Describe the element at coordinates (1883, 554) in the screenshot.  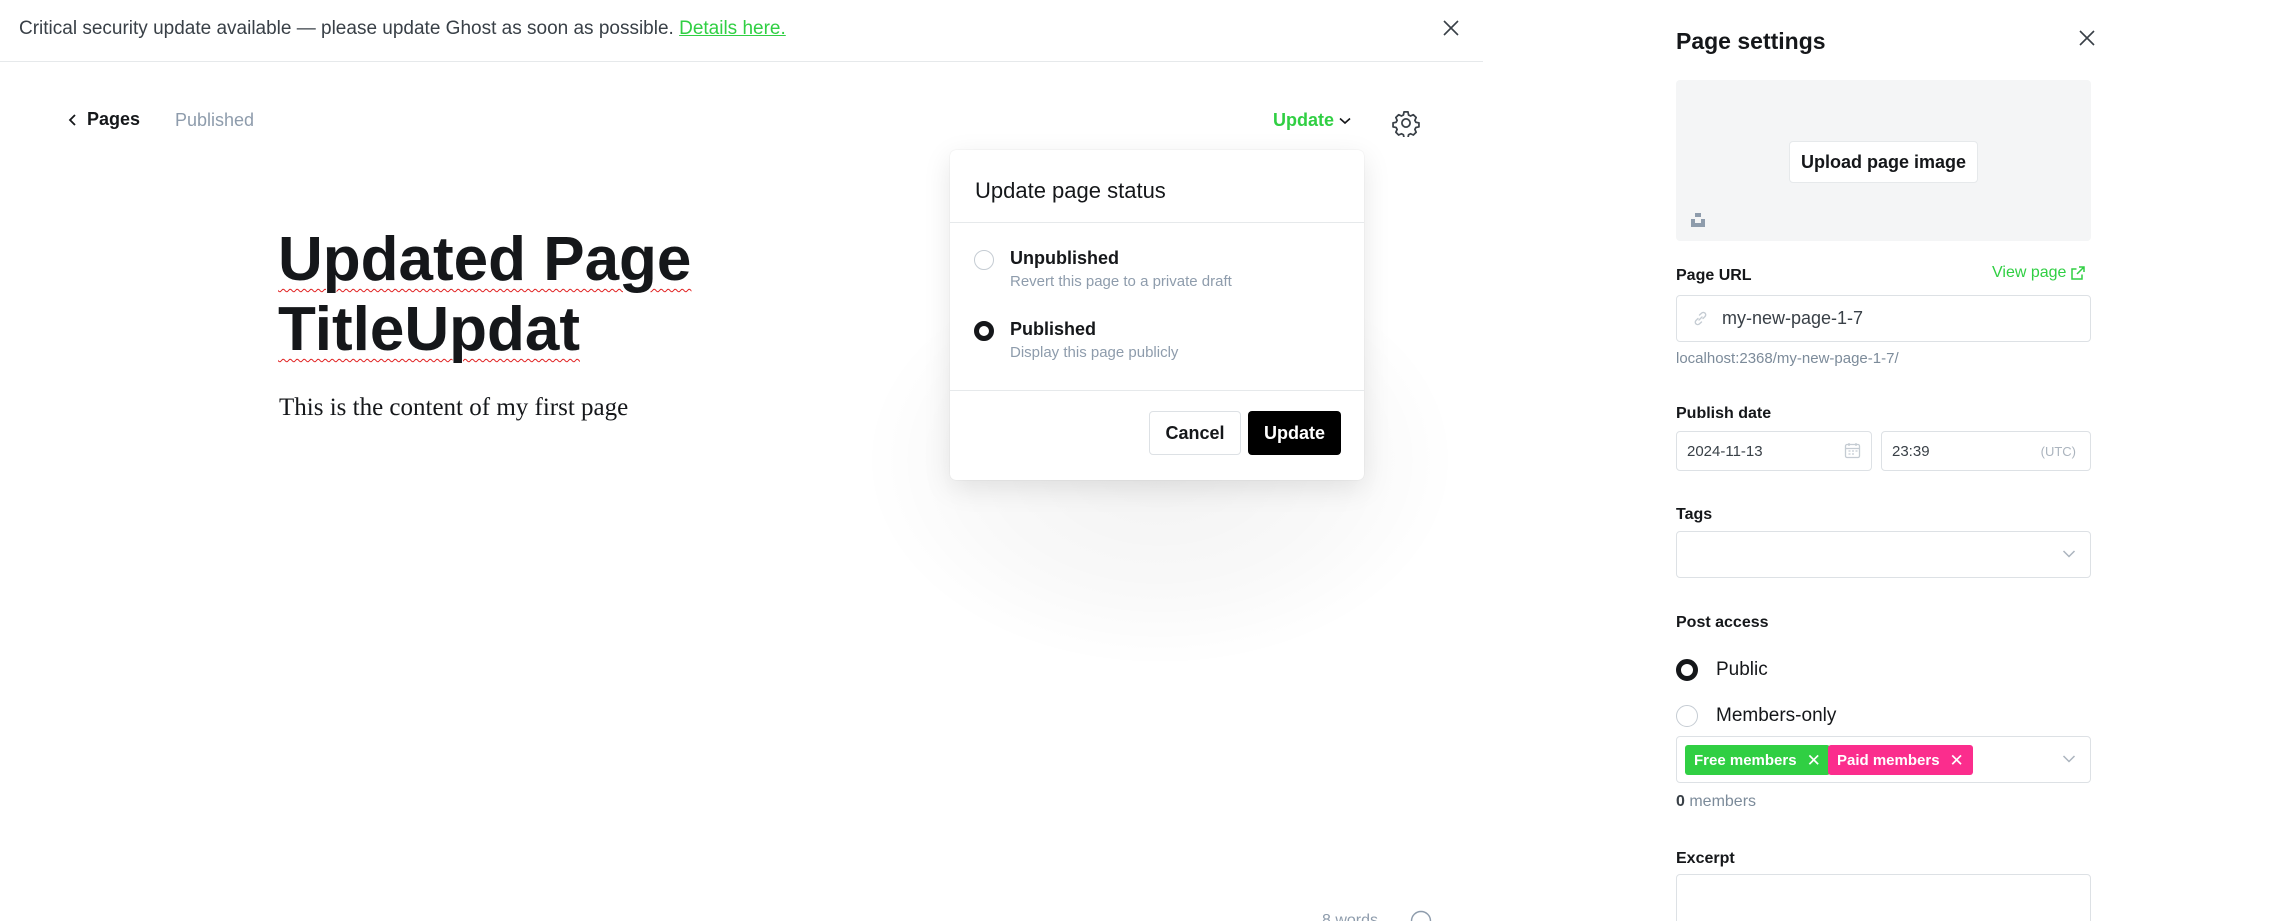
I see `tags-select` at that location.